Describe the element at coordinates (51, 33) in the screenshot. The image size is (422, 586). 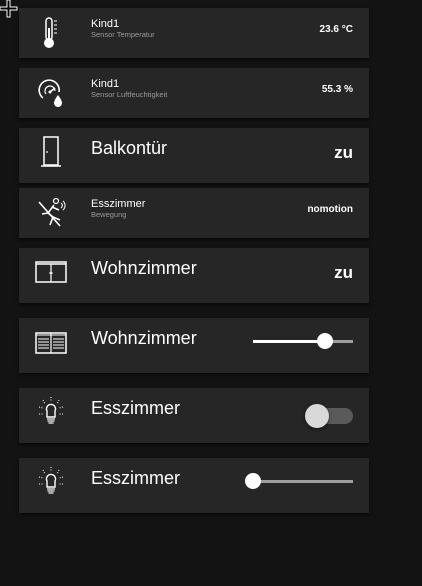
I see `thermometer-icon` at that location.